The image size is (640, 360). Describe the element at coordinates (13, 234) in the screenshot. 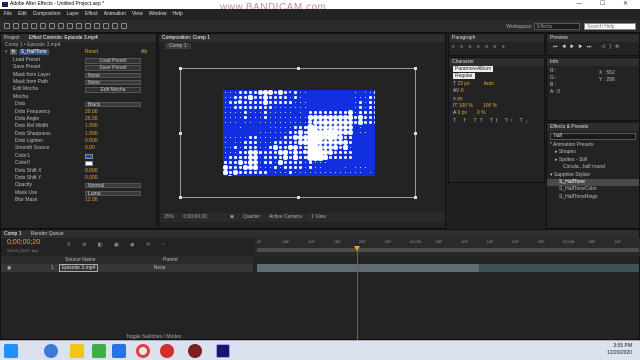

I see `tab-comp1-timeline: Comp 1` at that location.